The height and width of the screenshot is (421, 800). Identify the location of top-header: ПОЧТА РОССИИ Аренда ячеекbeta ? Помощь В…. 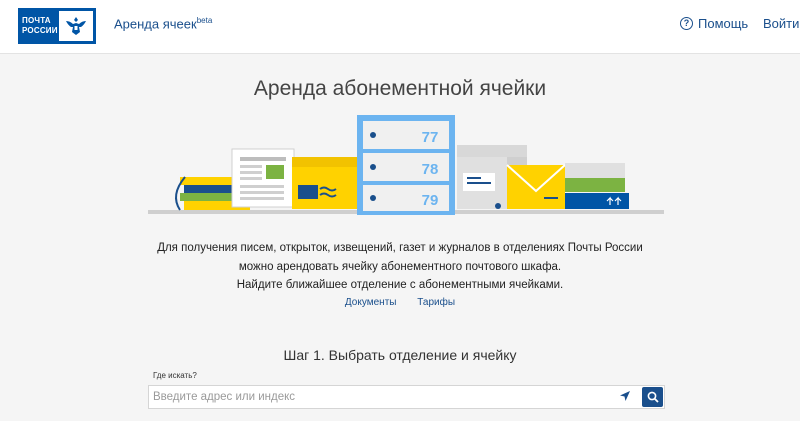
(400, 27).